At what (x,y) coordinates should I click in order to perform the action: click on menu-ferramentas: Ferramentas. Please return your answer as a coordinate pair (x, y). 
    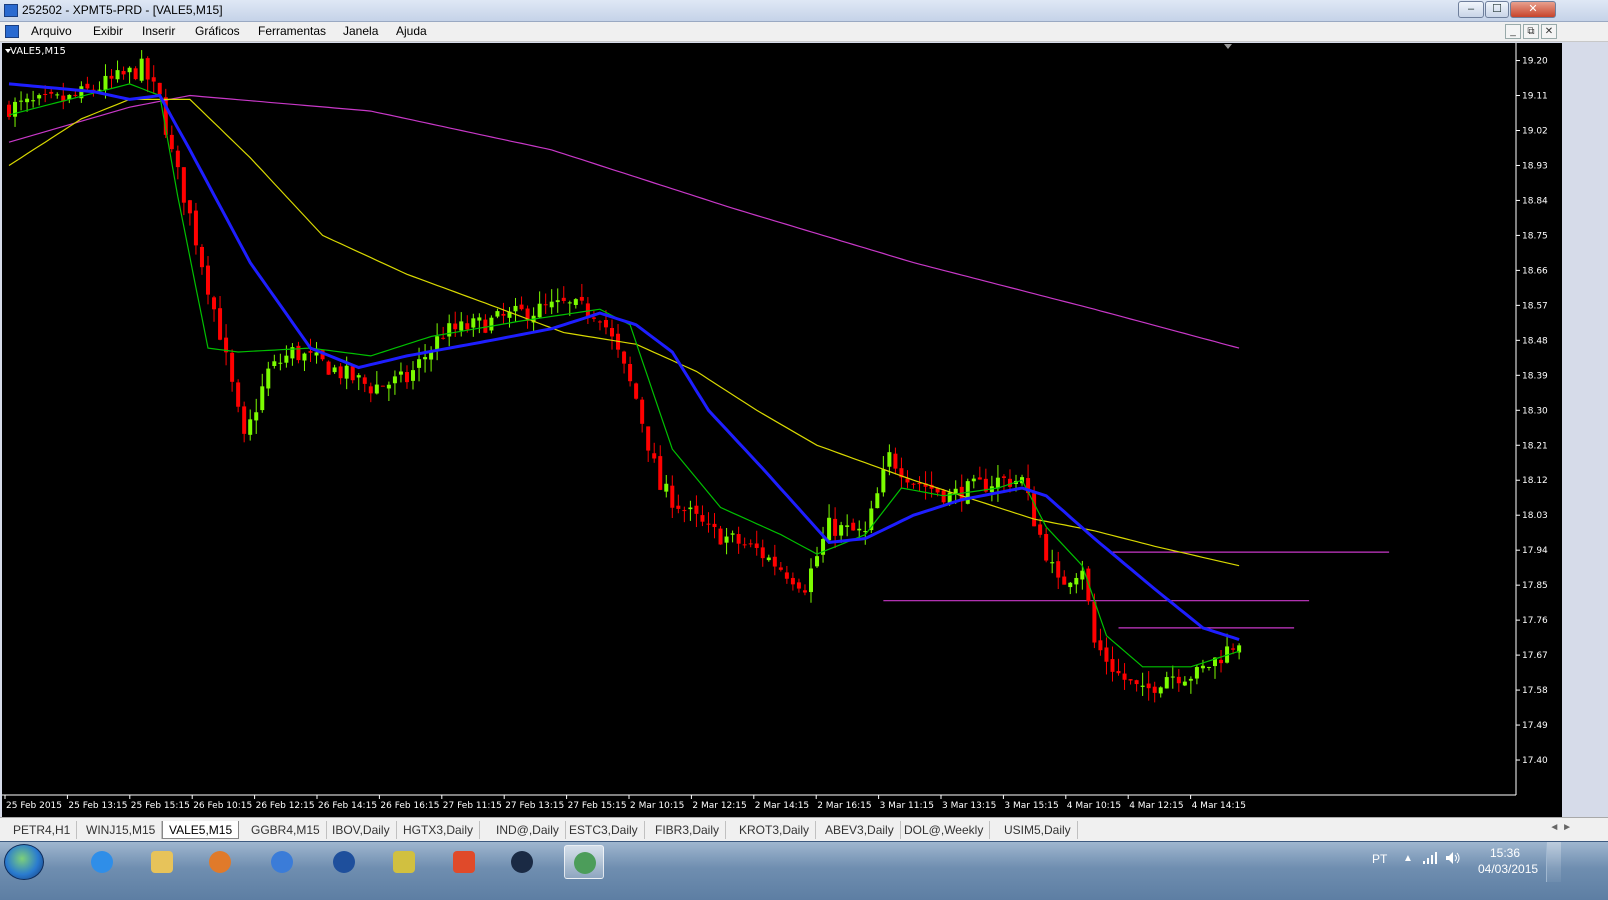
    Looking at the image, I should click on (292, 31).